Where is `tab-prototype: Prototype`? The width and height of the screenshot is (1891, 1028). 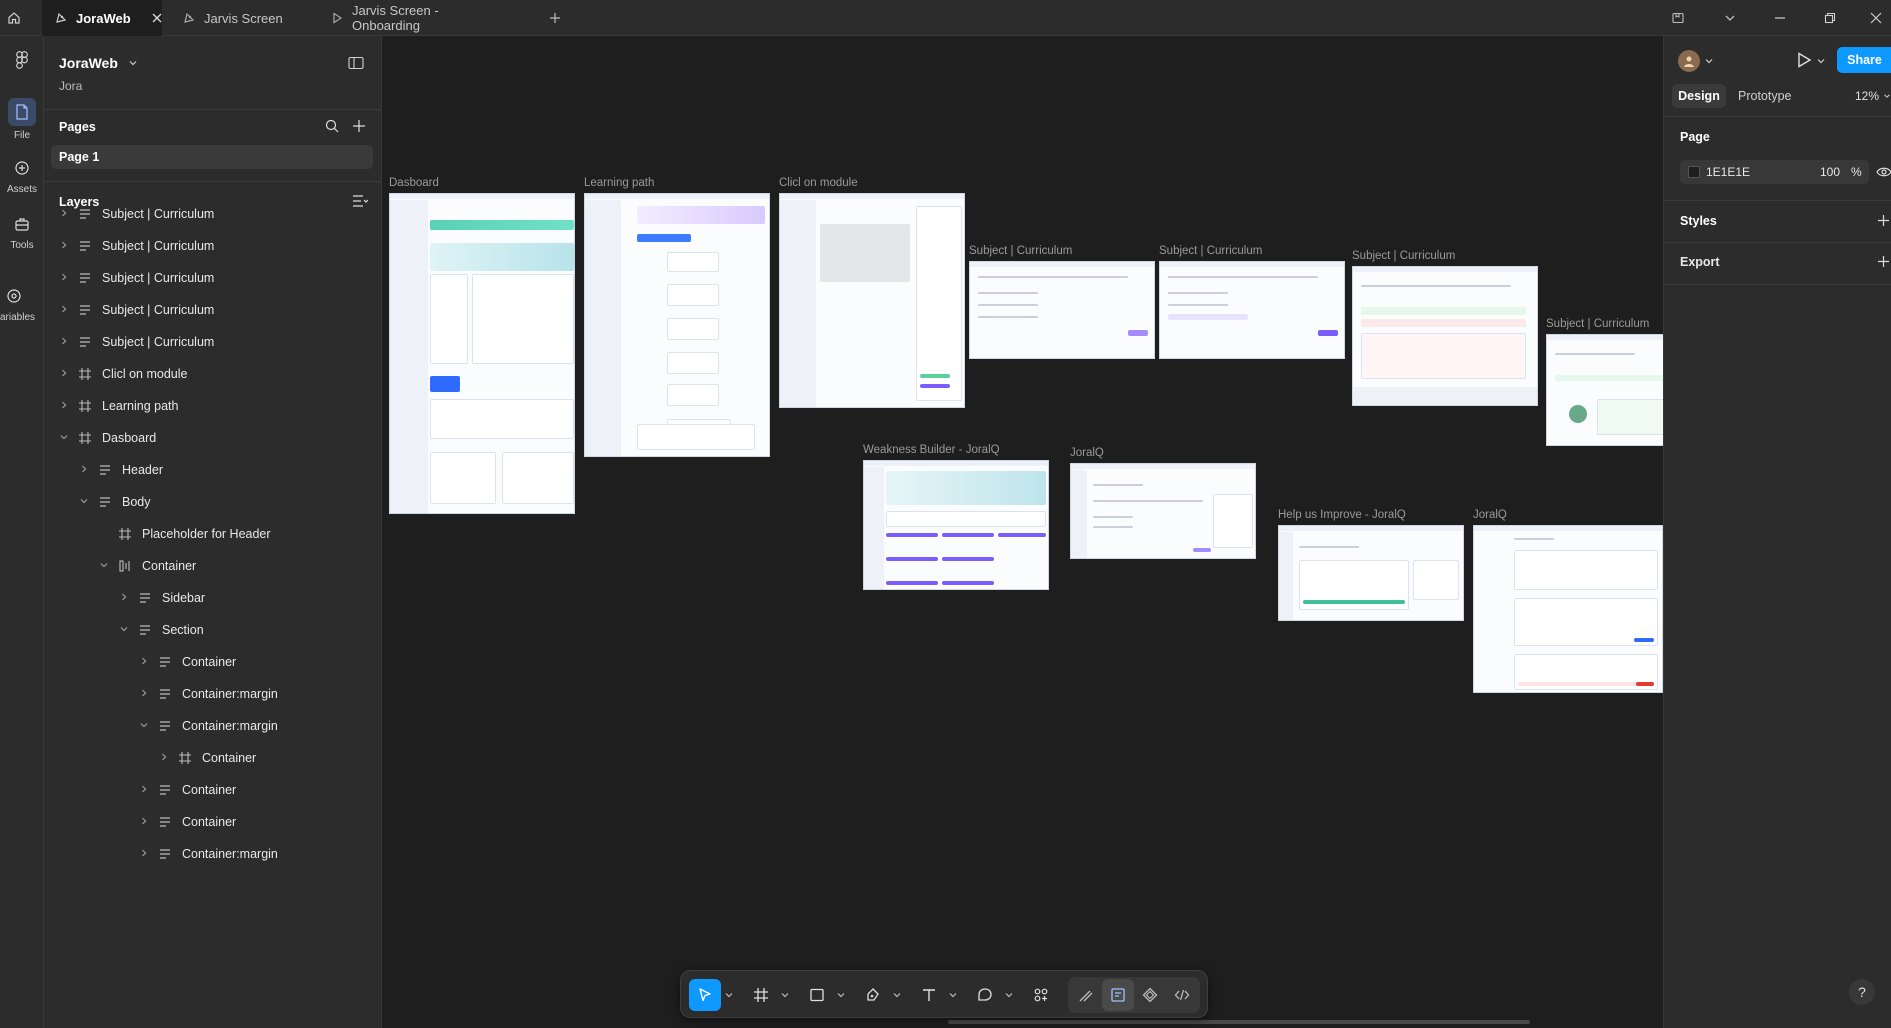 tab-prototype: Prototype is located at coordinates (1765, 96).